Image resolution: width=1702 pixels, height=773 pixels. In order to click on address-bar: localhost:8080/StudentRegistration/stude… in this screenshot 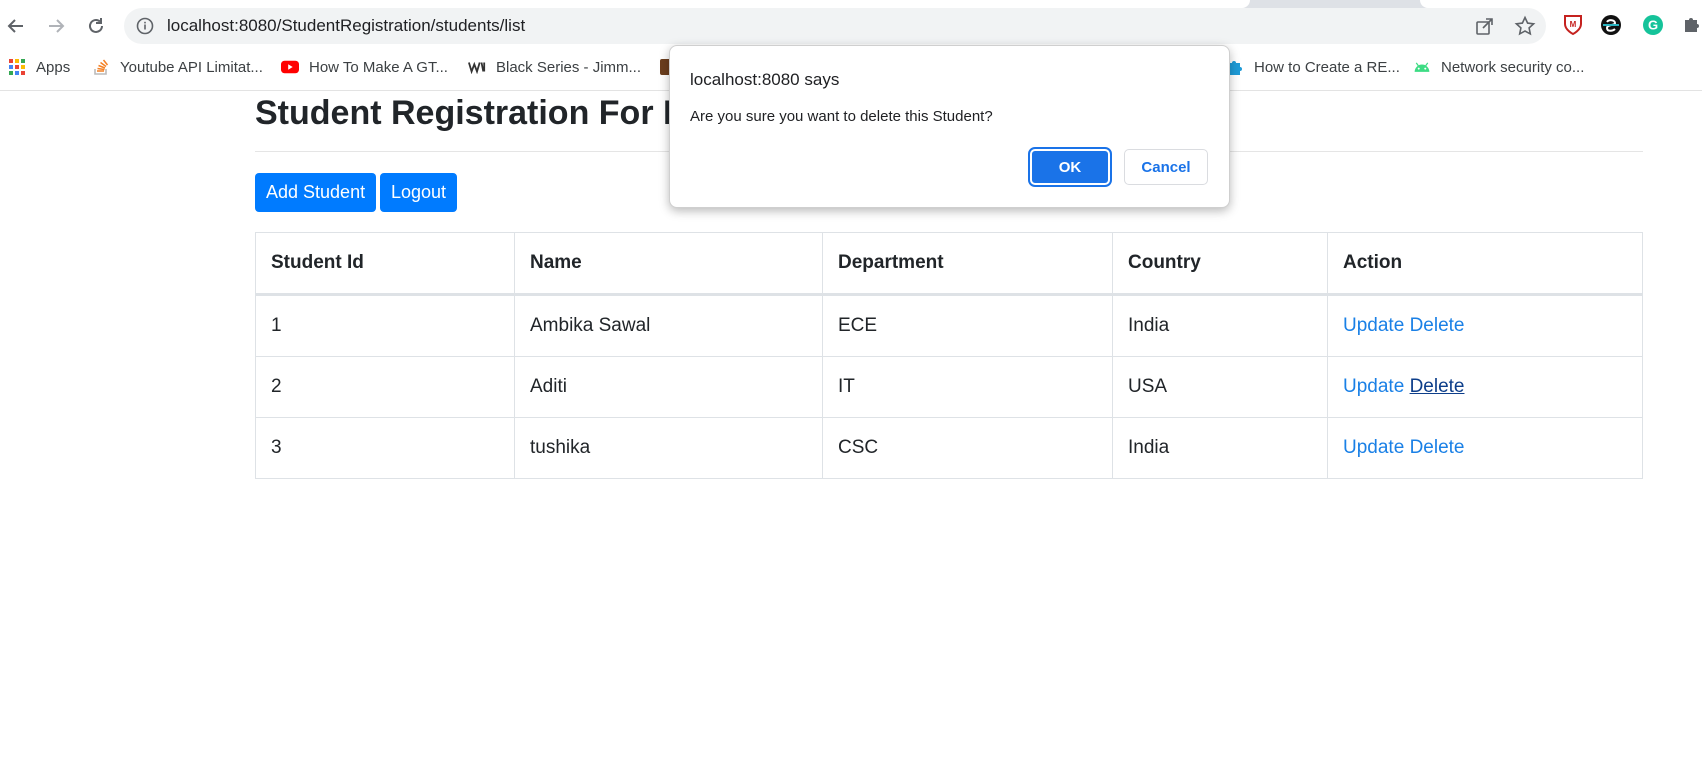, I will do `click(835, 26)`.